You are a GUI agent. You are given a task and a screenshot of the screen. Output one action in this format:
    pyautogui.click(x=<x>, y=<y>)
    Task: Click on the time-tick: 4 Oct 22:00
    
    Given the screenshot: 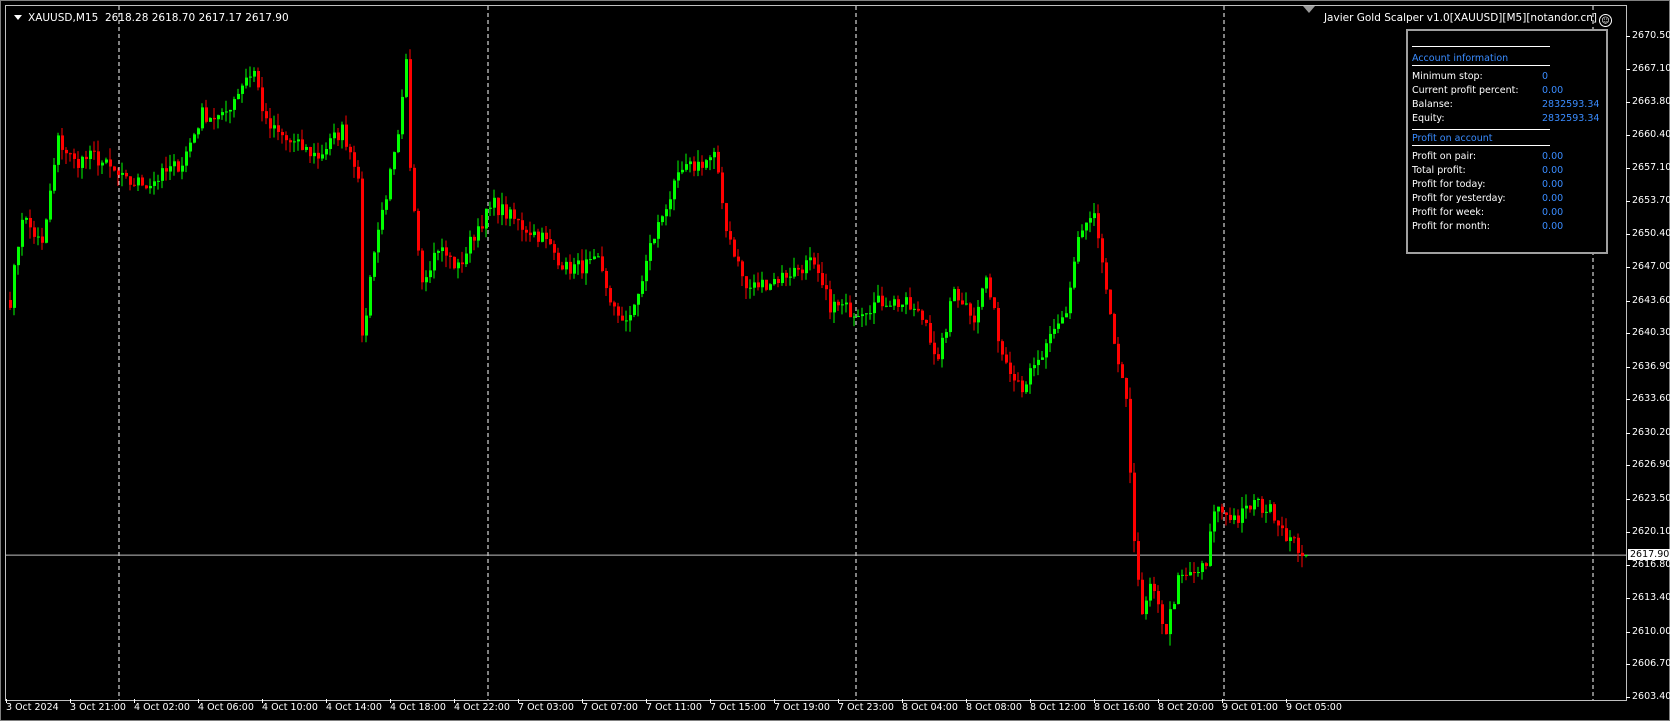 What is the action you would take?
    pyautogui.click(x=482, y=706)
    